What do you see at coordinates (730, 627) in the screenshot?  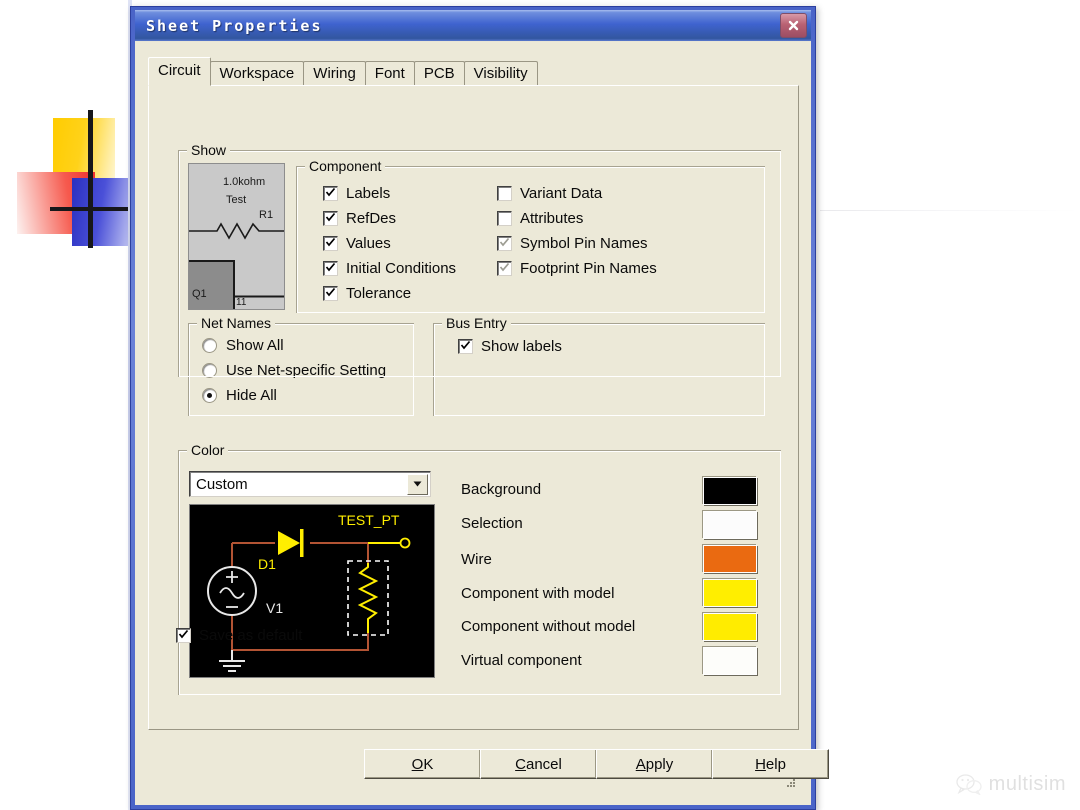 I see `swatch-component-without-model` at bounding box center [730, 627].